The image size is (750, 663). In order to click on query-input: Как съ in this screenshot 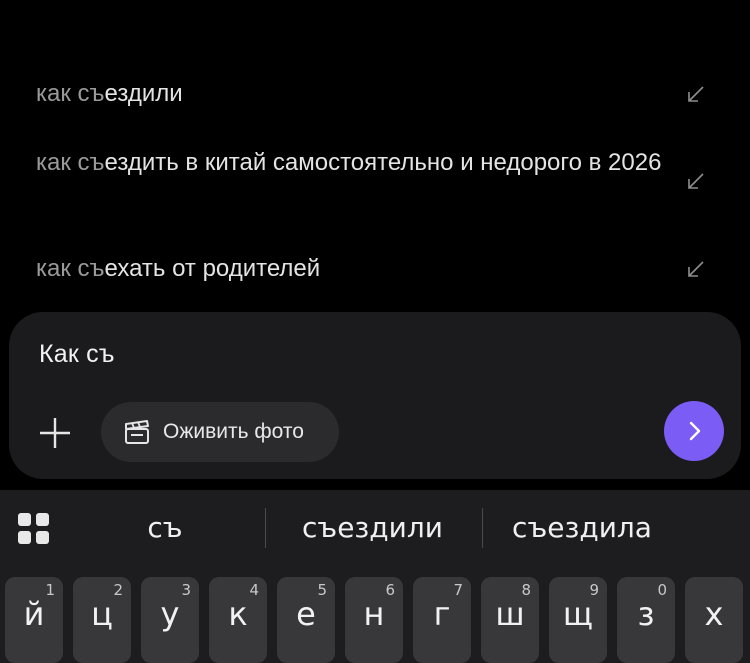, I will do `click(77, 354)`.